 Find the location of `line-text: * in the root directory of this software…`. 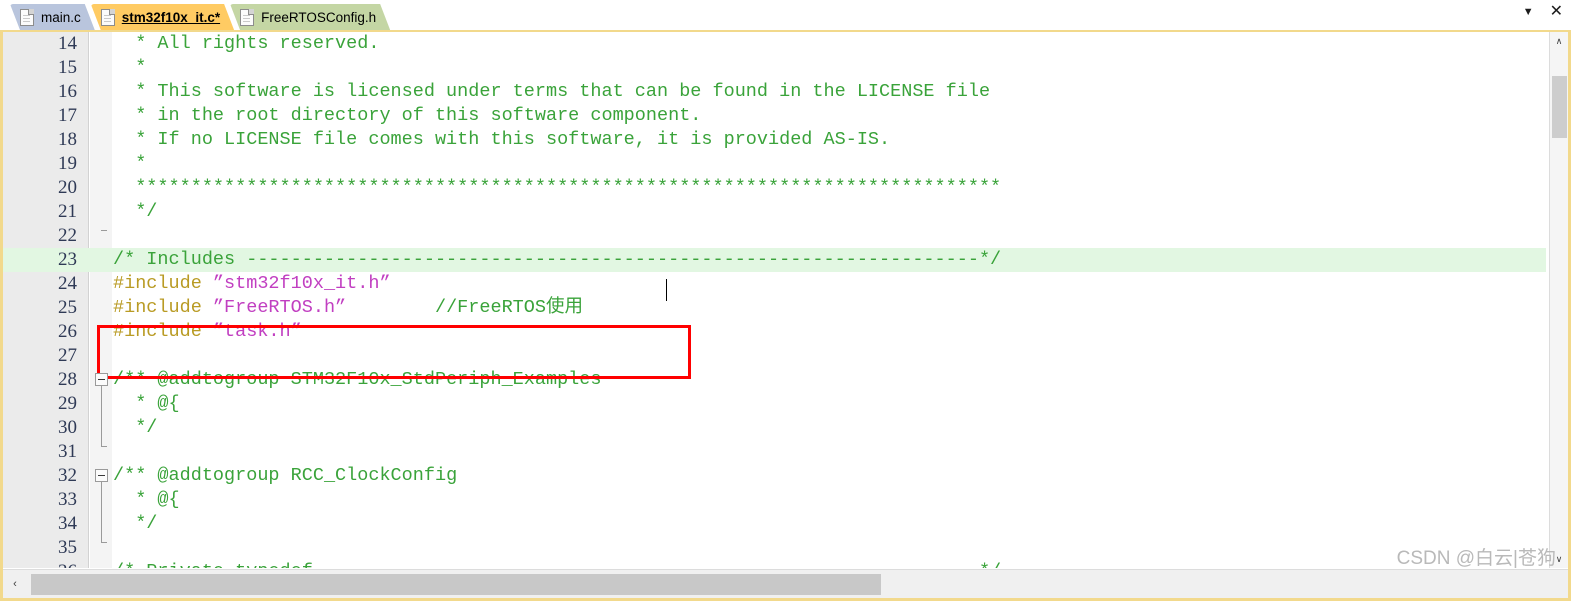

line-text: * in the root directory of this software… is located at coordinates (407, 116).